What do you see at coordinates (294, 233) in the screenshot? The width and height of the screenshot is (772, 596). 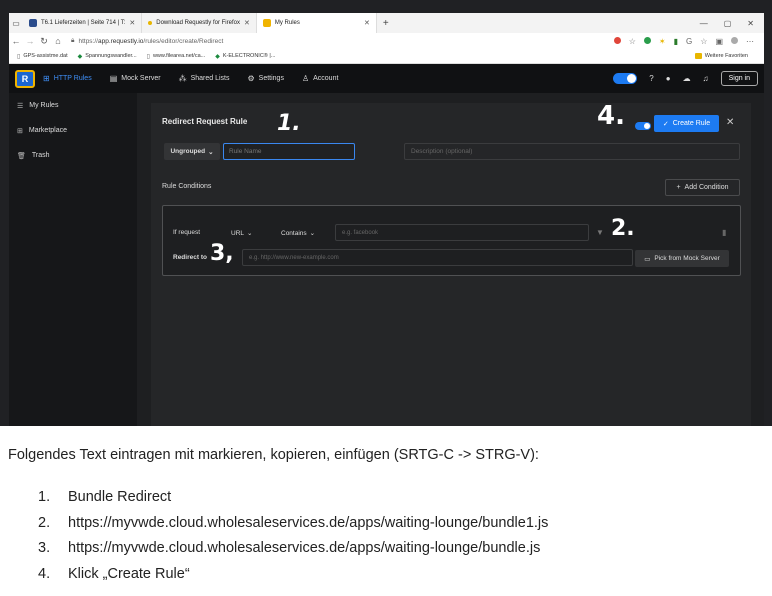 I see `operator-select-value: Contains` at bounding box center [294, 233].